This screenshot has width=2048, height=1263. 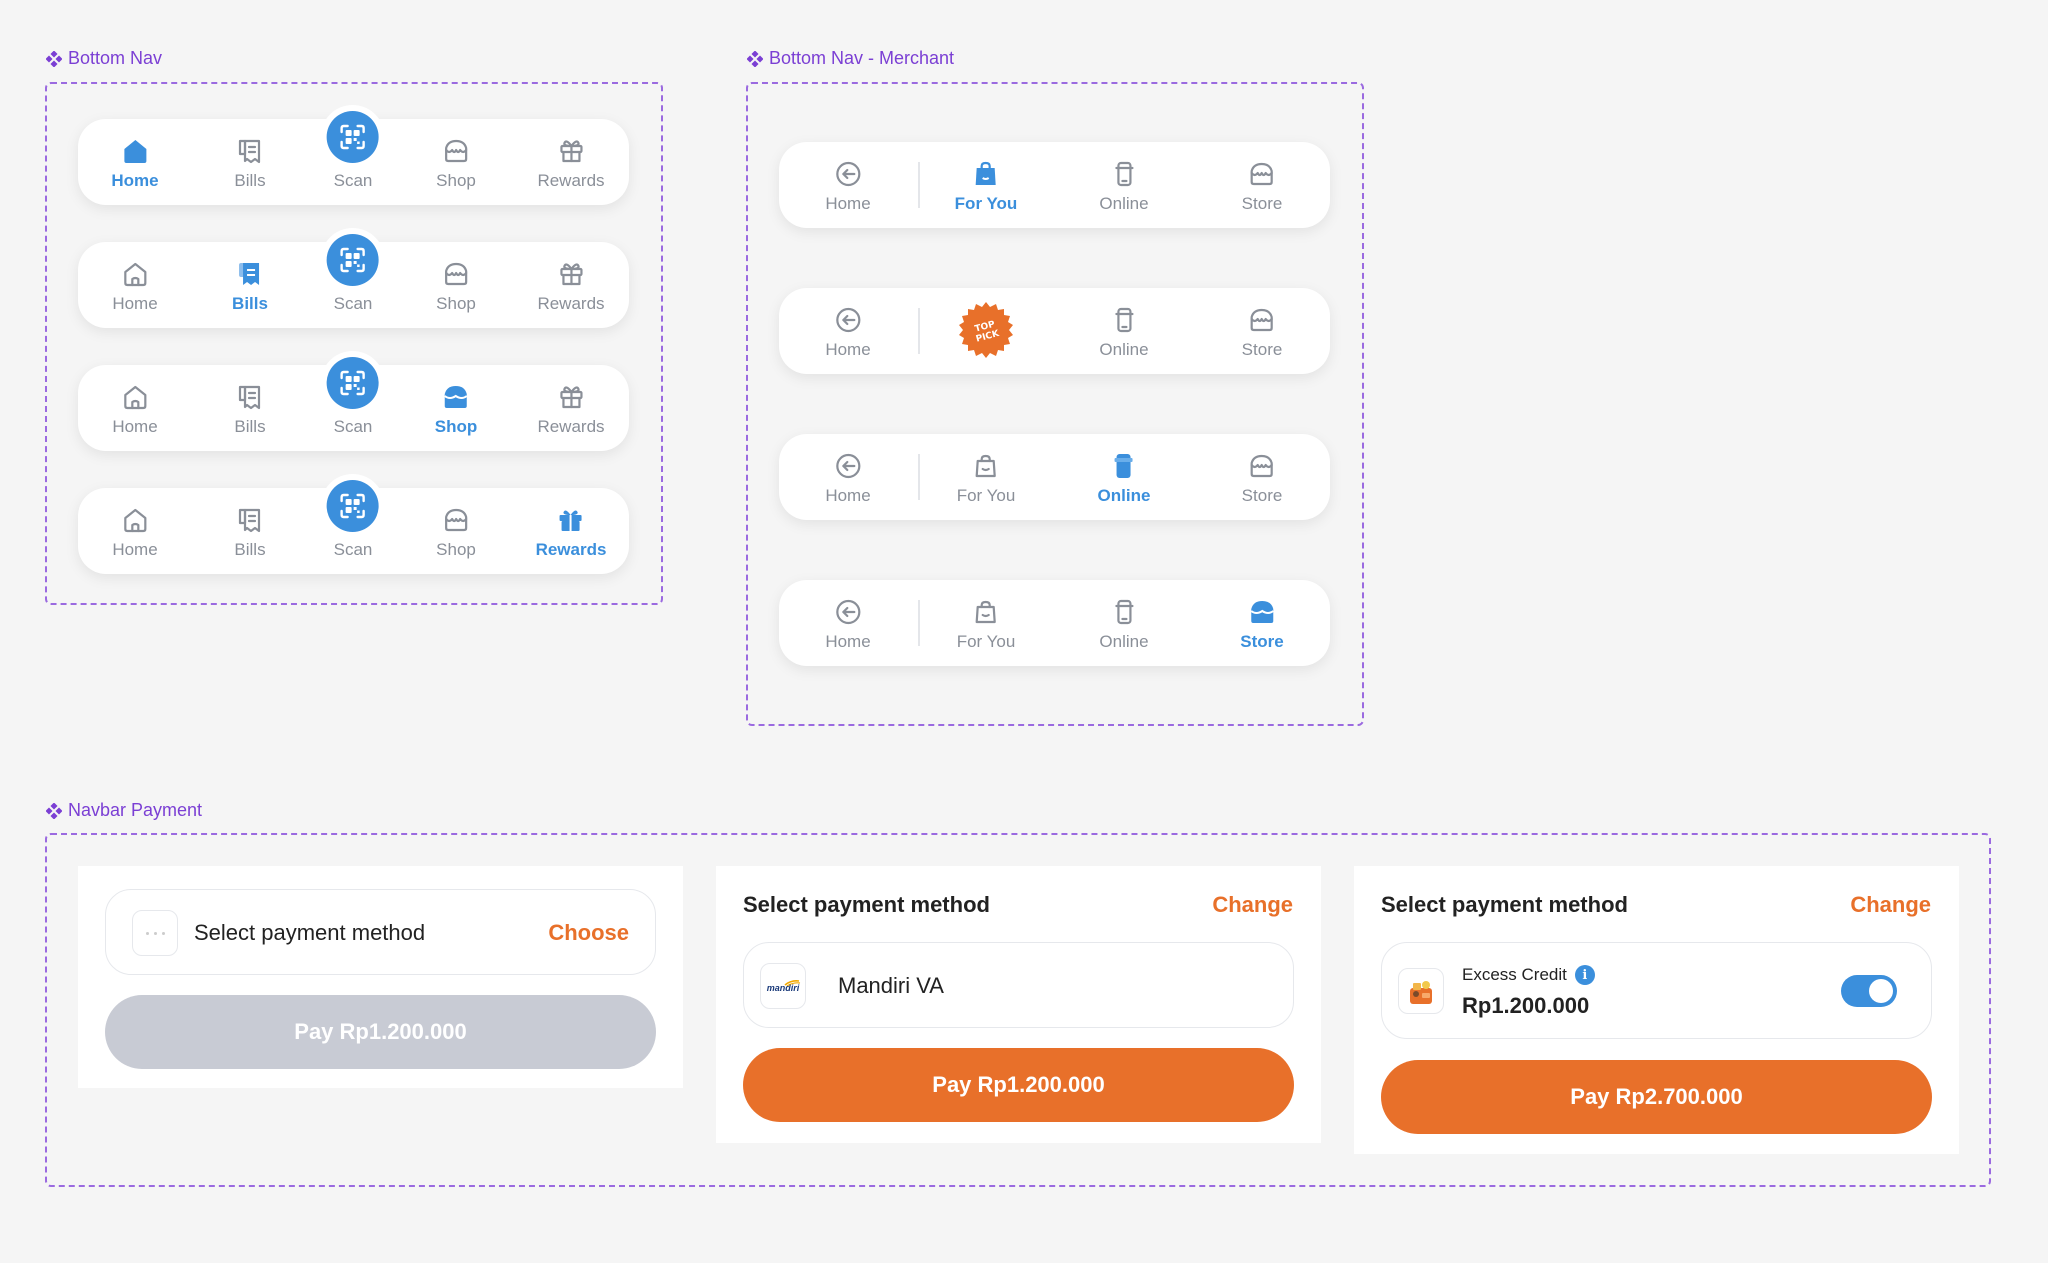 I want to click on shop-icon, so click(x=456, y=520).